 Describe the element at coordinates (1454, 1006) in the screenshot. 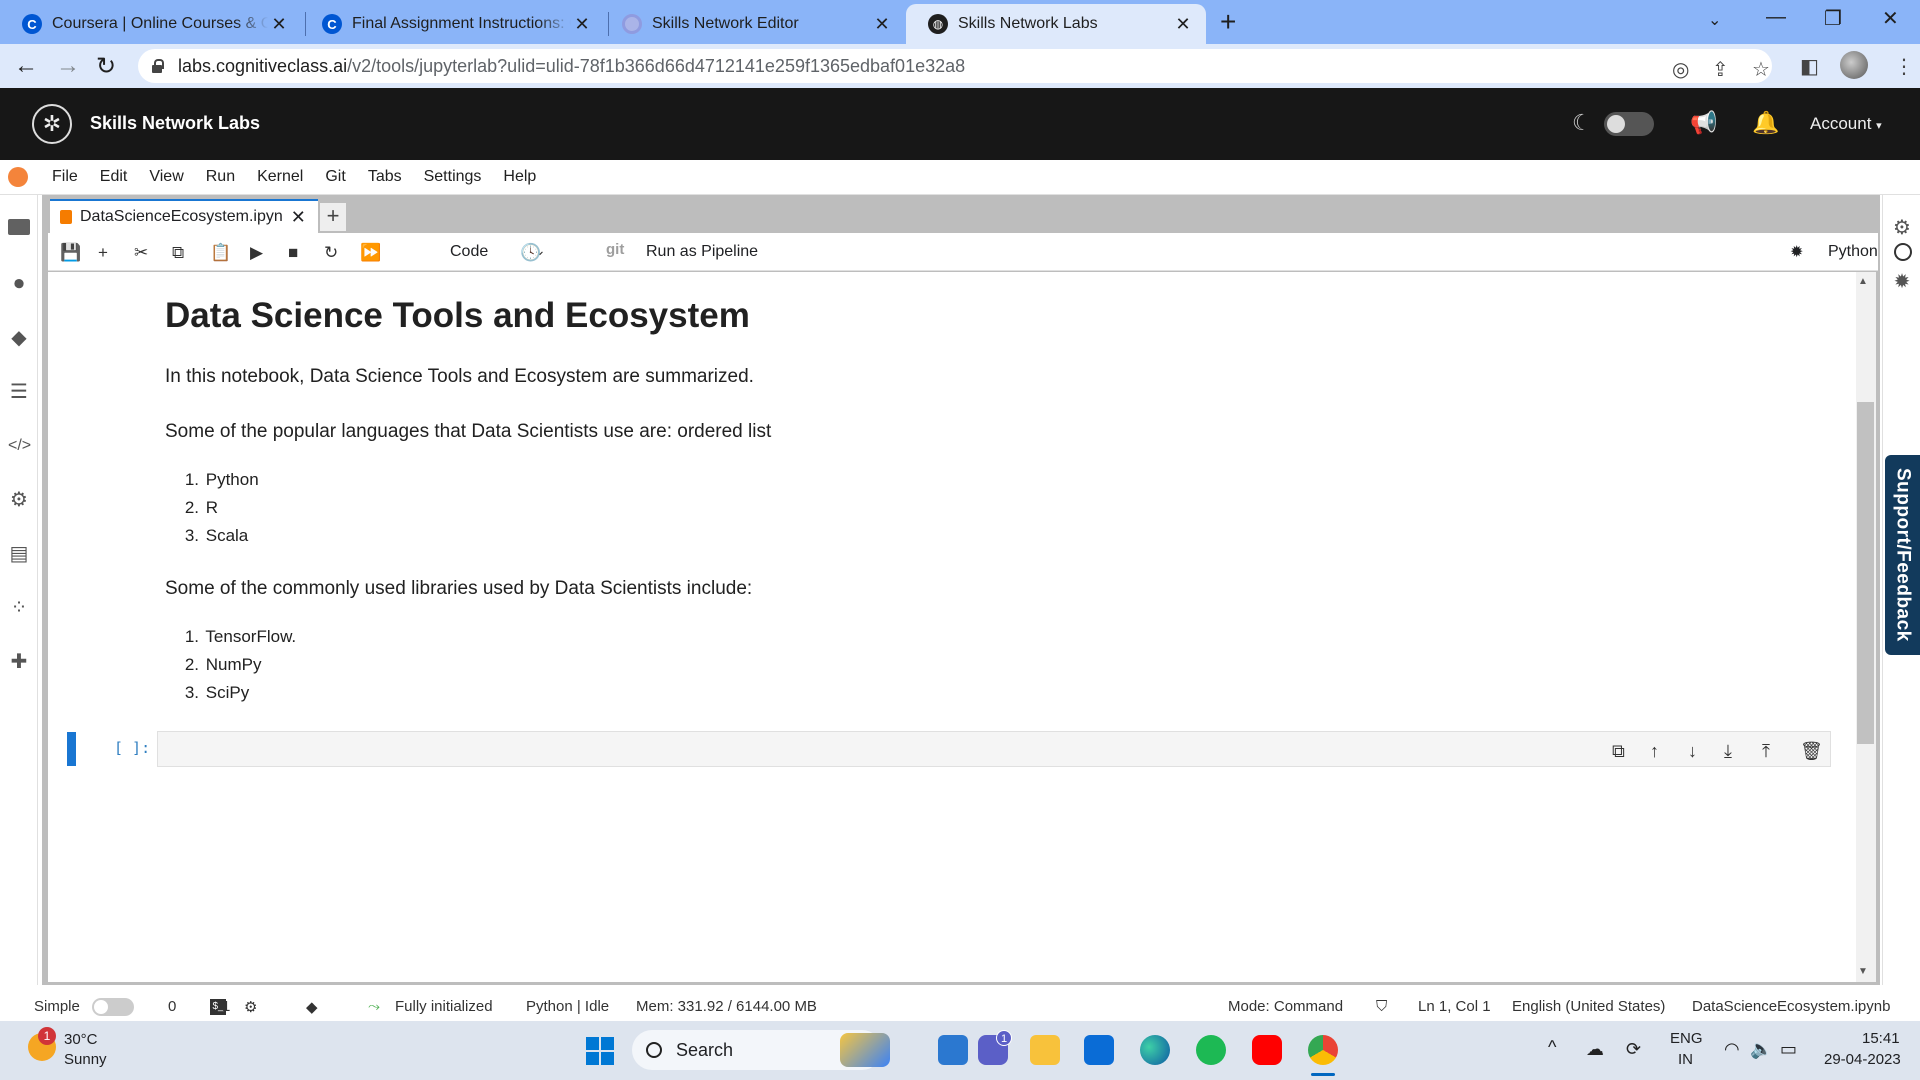

I see `cursor-position: Ln 1, Col 1` at that location.